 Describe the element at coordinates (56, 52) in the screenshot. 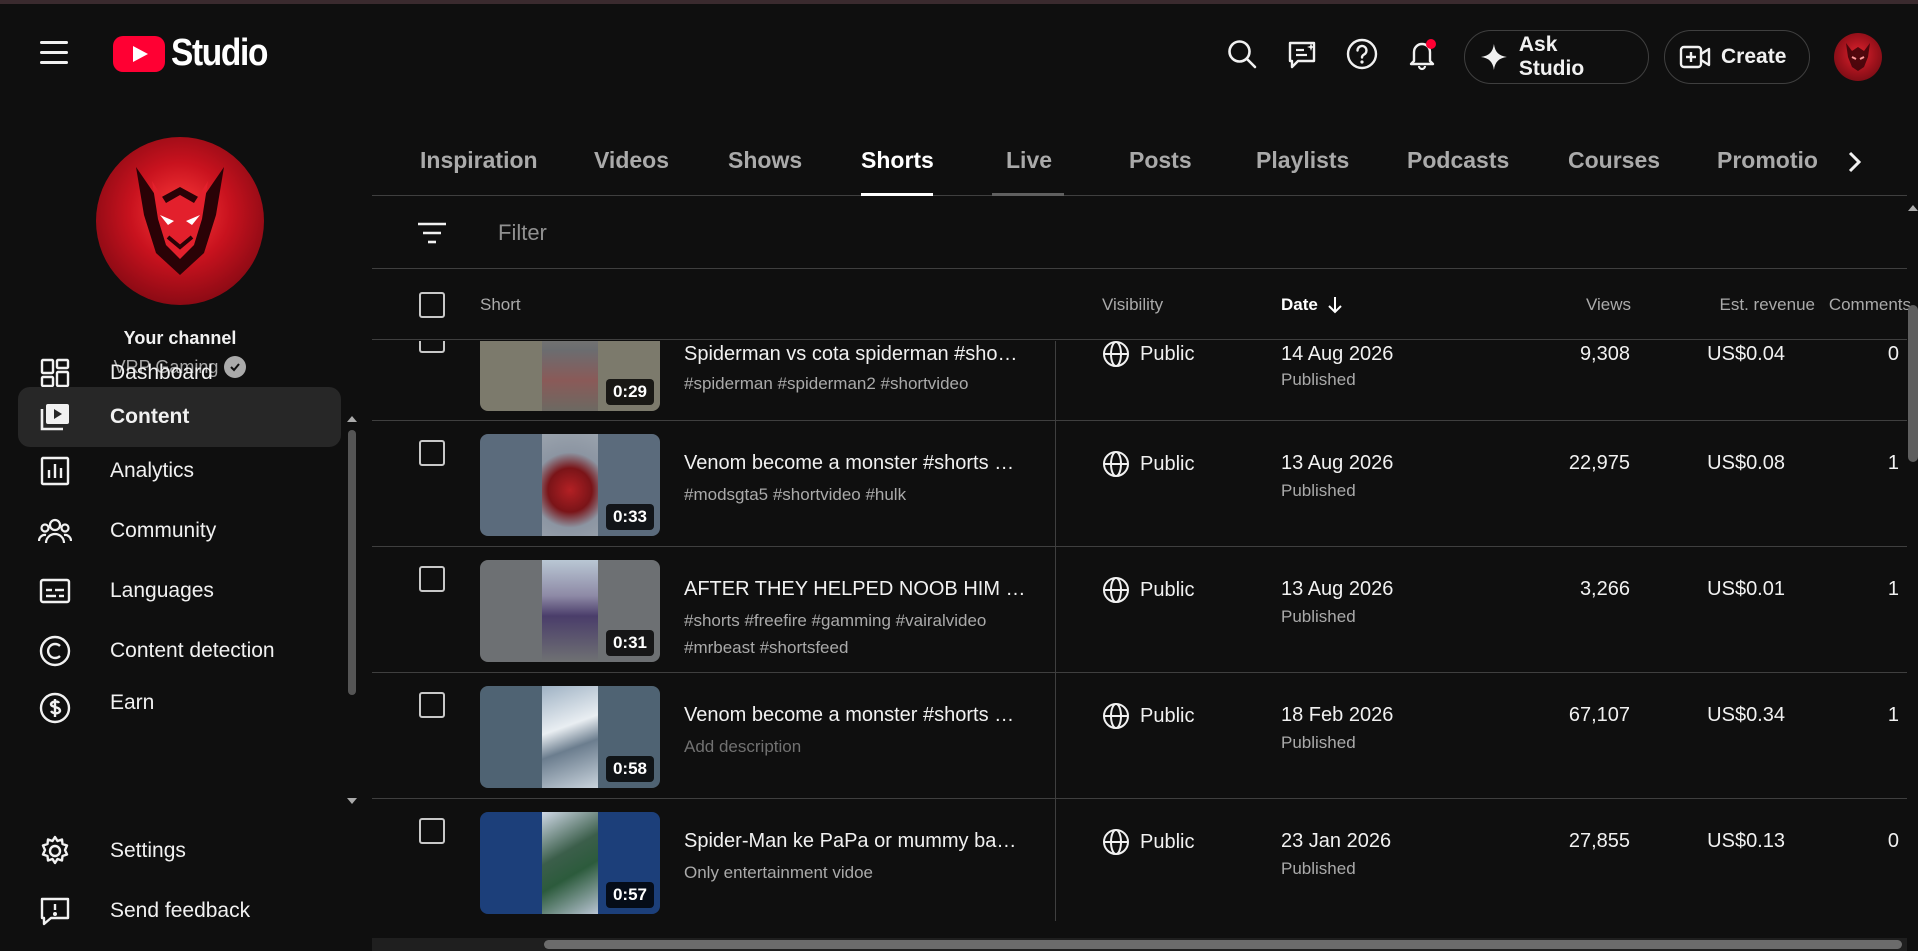

I see `menu-icon` at that location.